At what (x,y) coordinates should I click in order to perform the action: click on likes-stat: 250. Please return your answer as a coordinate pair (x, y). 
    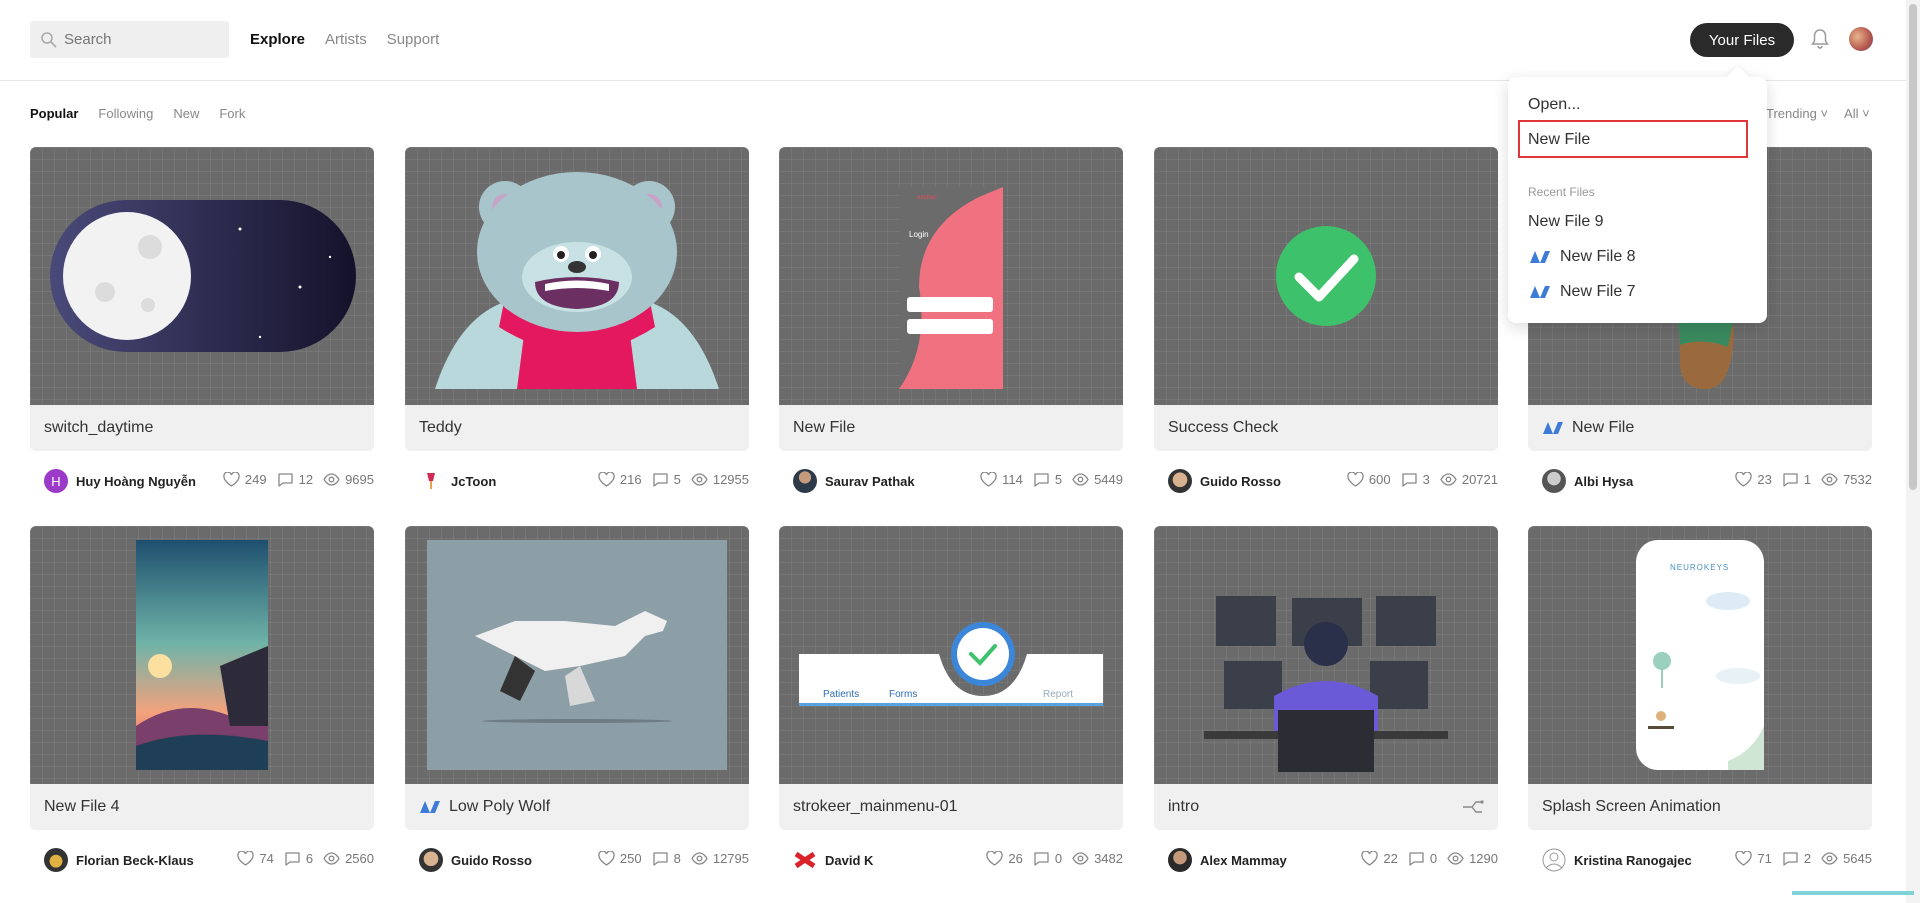
    Looking at the image, I should click on (620, 858).